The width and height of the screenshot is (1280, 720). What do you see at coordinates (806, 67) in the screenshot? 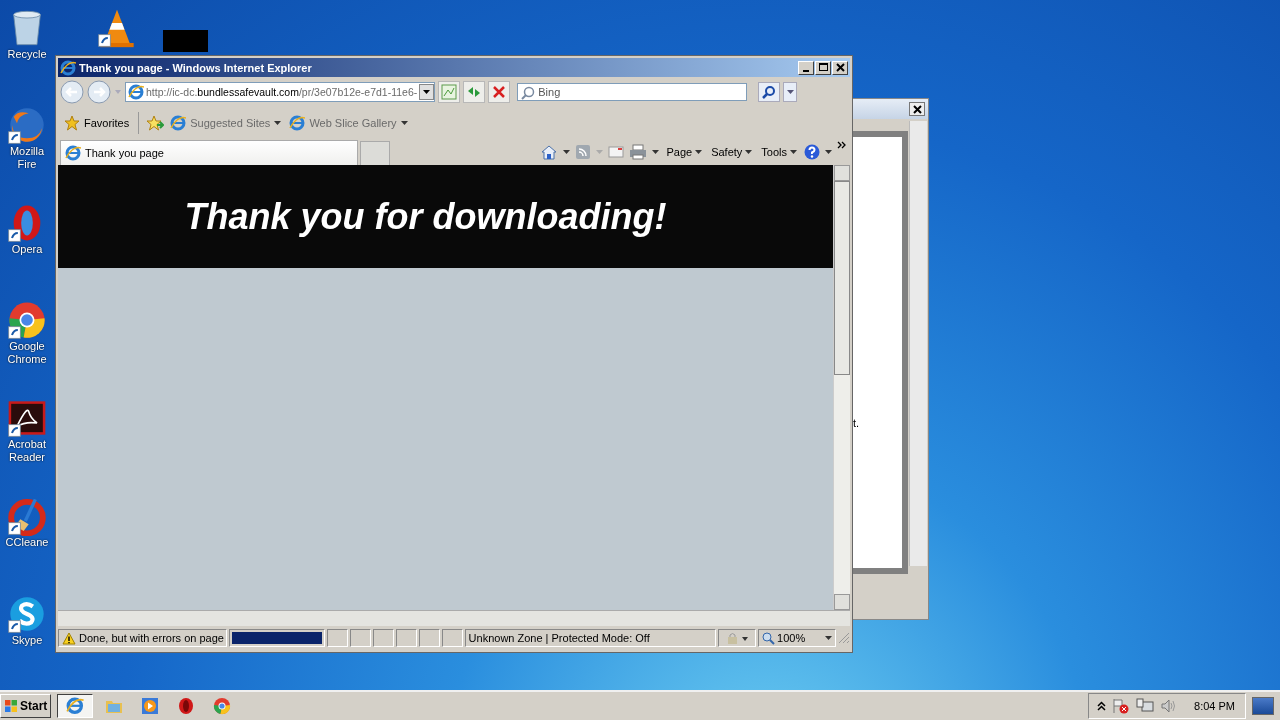
I see `minimize-button` at bounding box center [806, 67].